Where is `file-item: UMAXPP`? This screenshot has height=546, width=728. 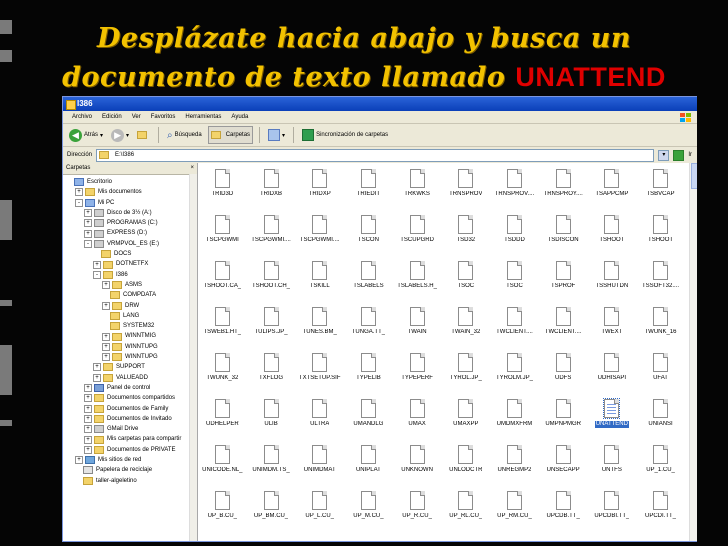 file-item: UMAXPP is located at coordinates (465, 416).